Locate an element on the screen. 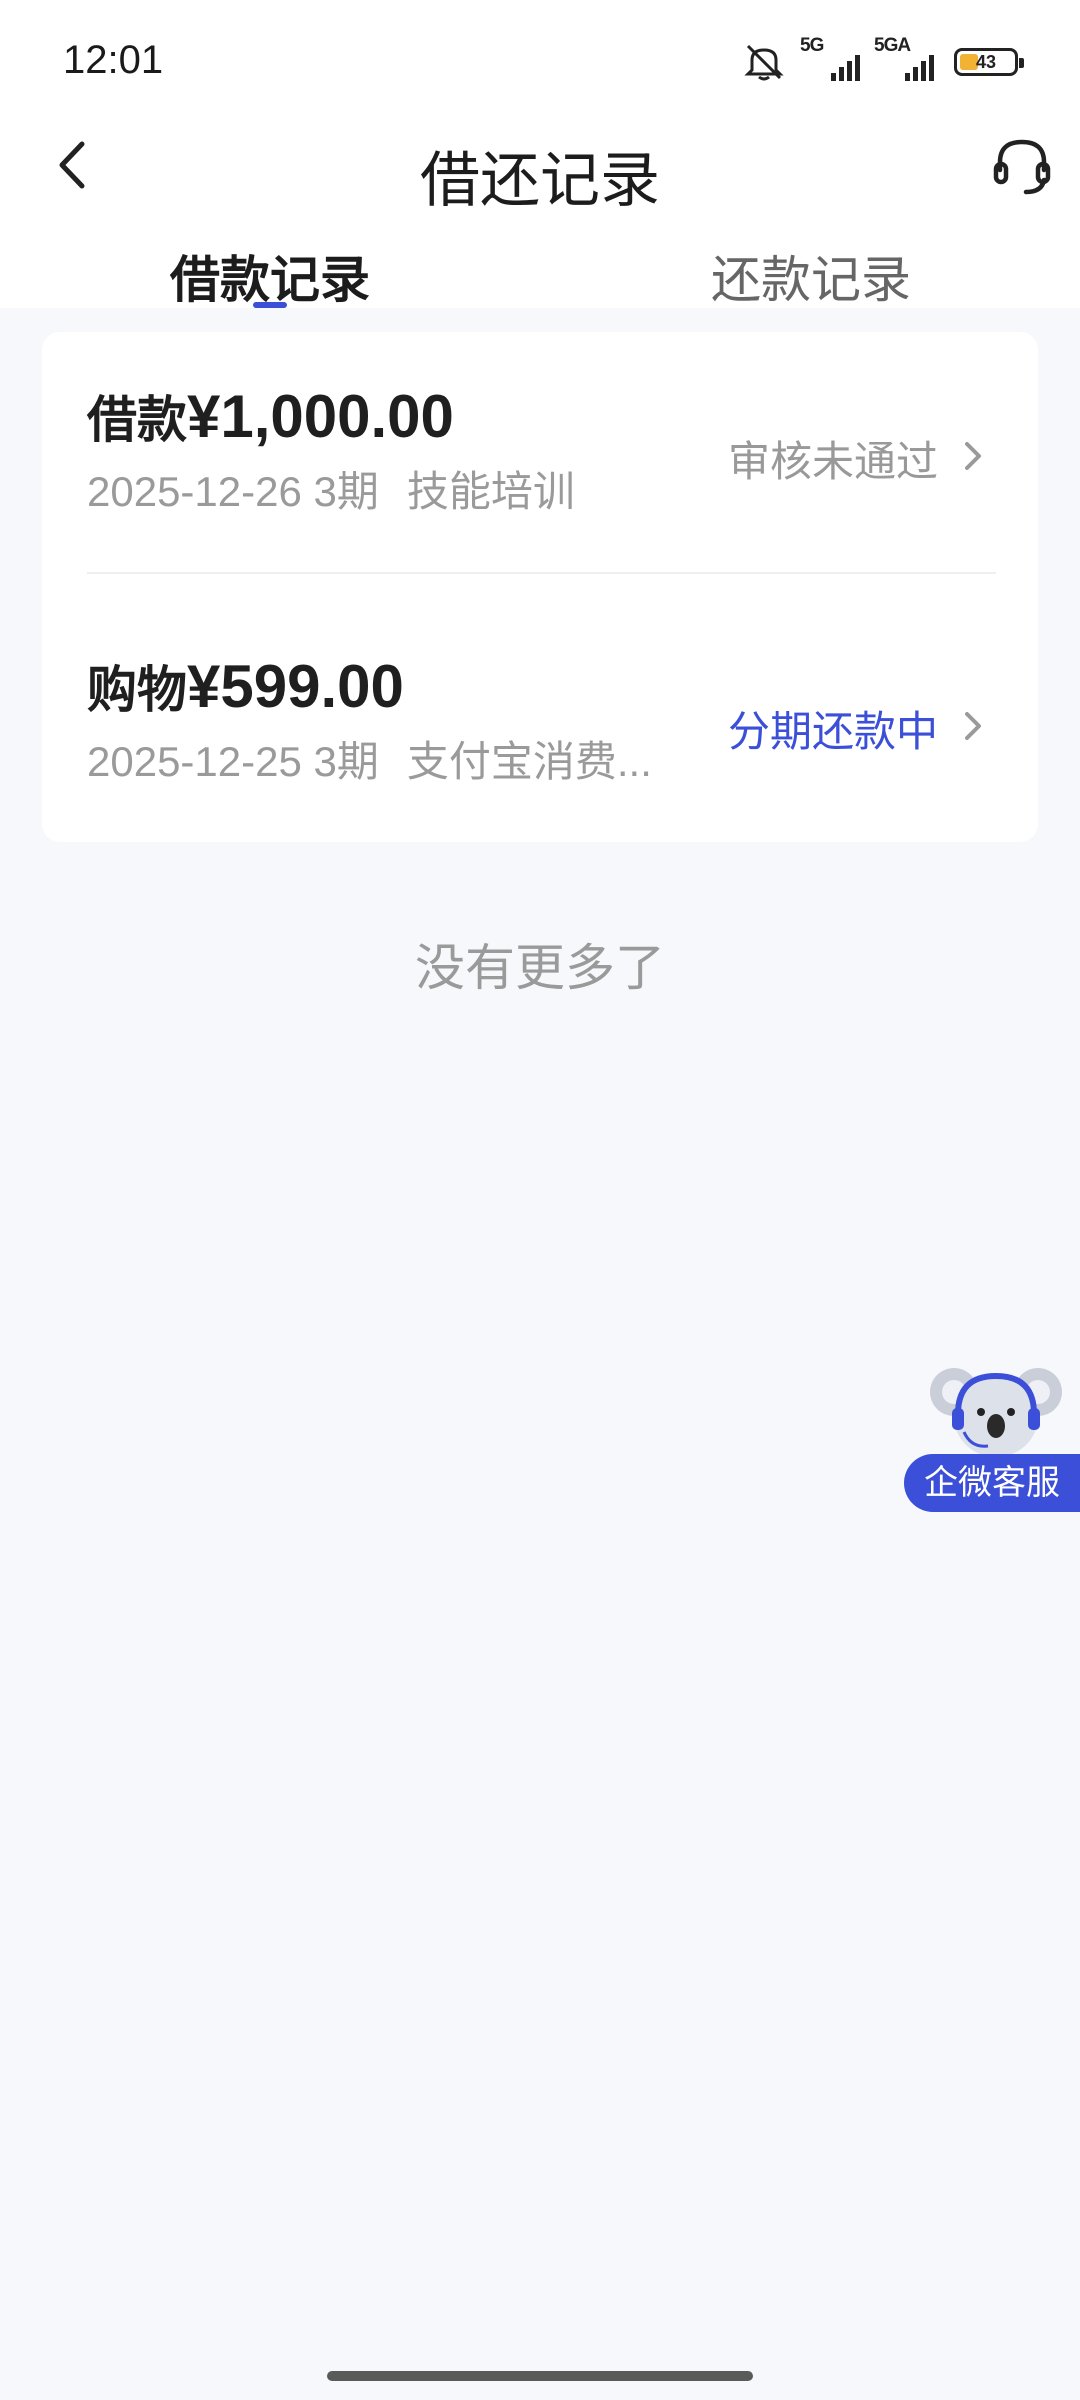  customer-service-button is located at coordinates (1022, 166).